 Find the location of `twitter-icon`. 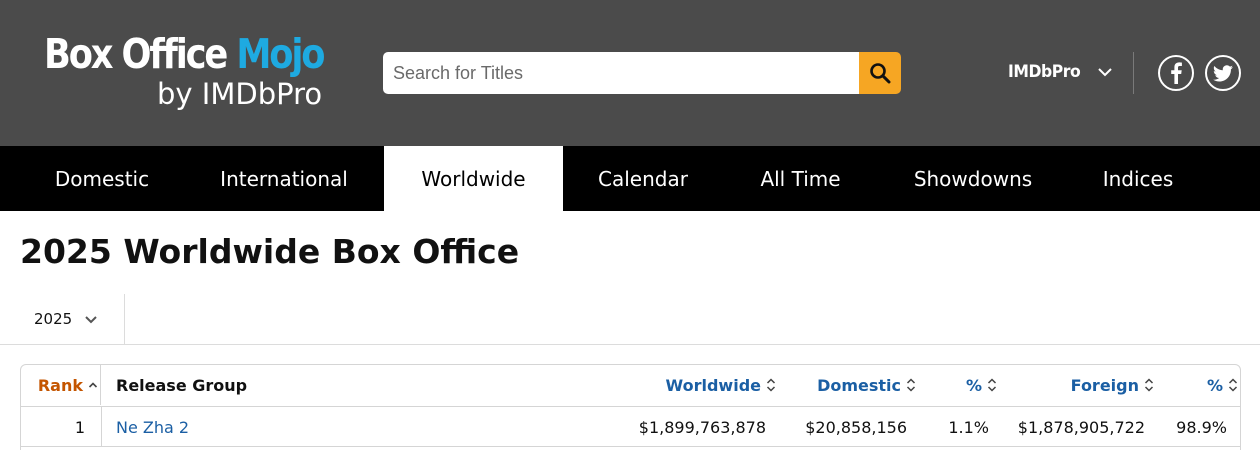

twitter-icon is located at coordinates (1223, 72).